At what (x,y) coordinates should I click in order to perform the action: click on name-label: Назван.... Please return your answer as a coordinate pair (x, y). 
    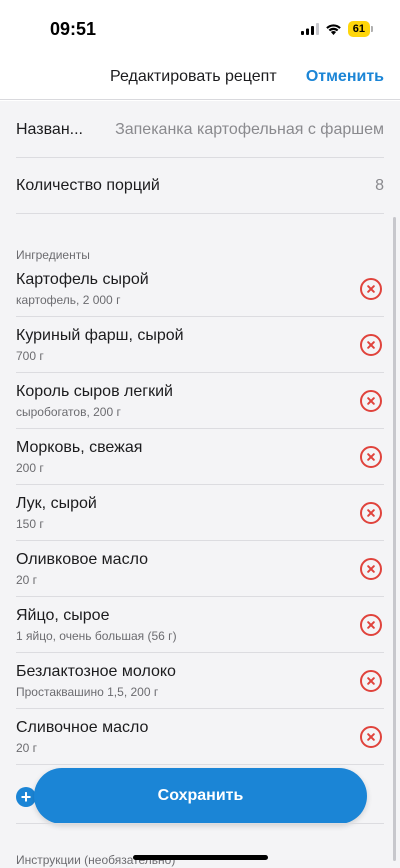
    Looking at the image, I should click on (49, 129).